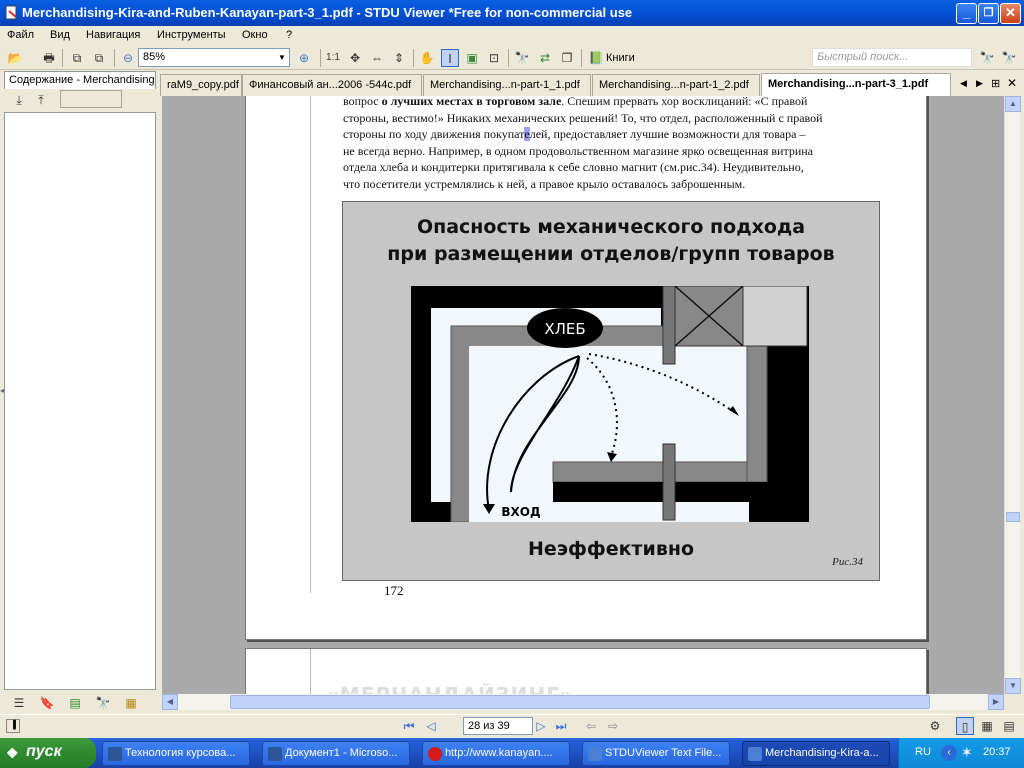 This screenshot has height=768, width=1024. What do you see at coordinates (128, 58) in the screenshot?
I see `zoom-out-icon: ⊖` at bounding box center [128, 58].